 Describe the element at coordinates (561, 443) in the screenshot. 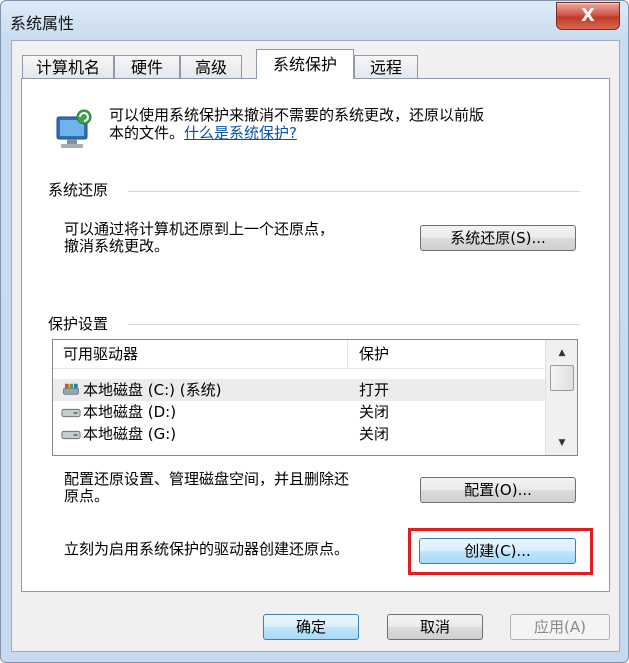

I see `scroll-down-arrow-icon: ▼` at that location.